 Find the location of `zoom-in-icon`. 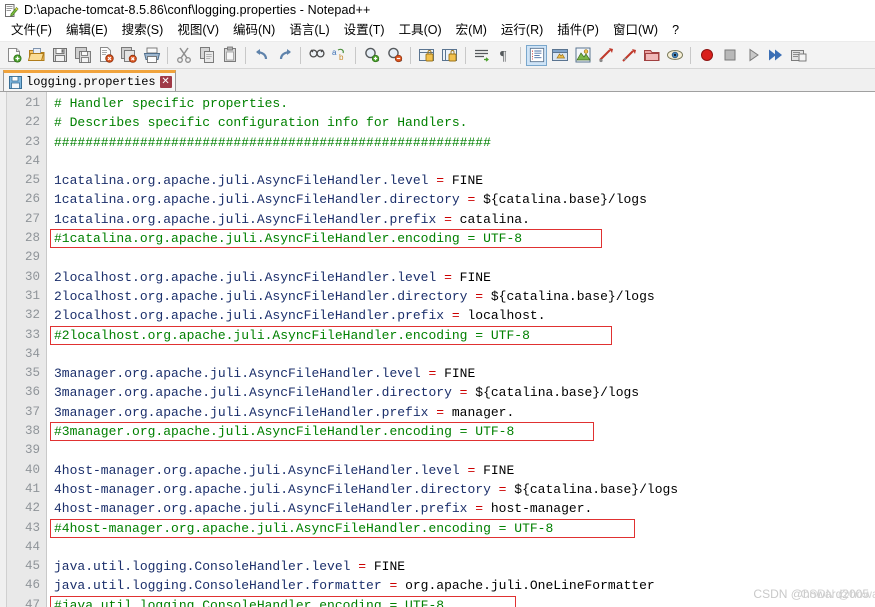

zoom-in-icon is located at coordinates (371, 55).